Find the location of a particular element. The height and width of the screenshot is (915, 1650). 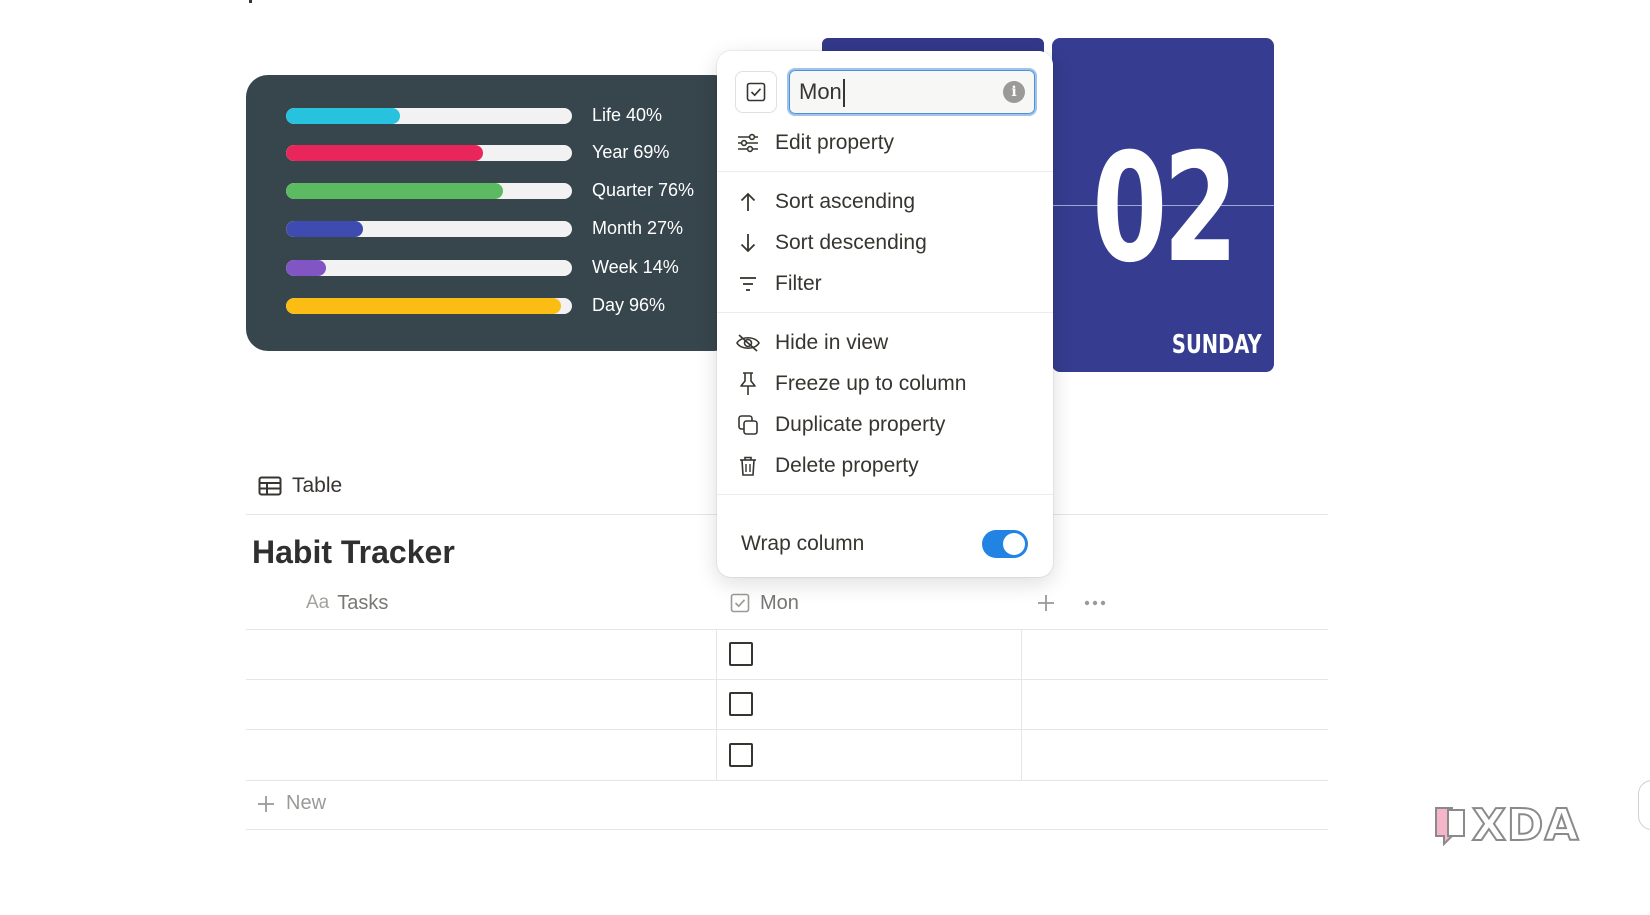

menu-item-edit-property: Edit property is located at coordinates (885, 143).